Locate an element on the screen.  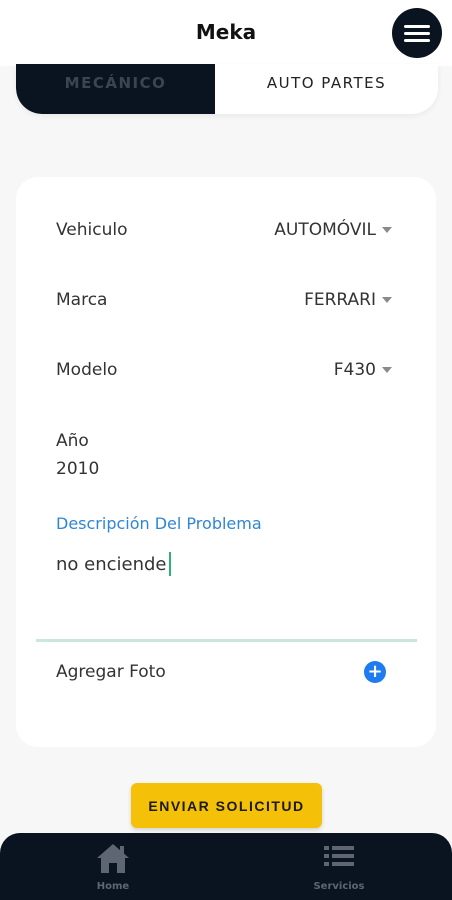
marca-label: Marca is located at coordinates (82, 300).